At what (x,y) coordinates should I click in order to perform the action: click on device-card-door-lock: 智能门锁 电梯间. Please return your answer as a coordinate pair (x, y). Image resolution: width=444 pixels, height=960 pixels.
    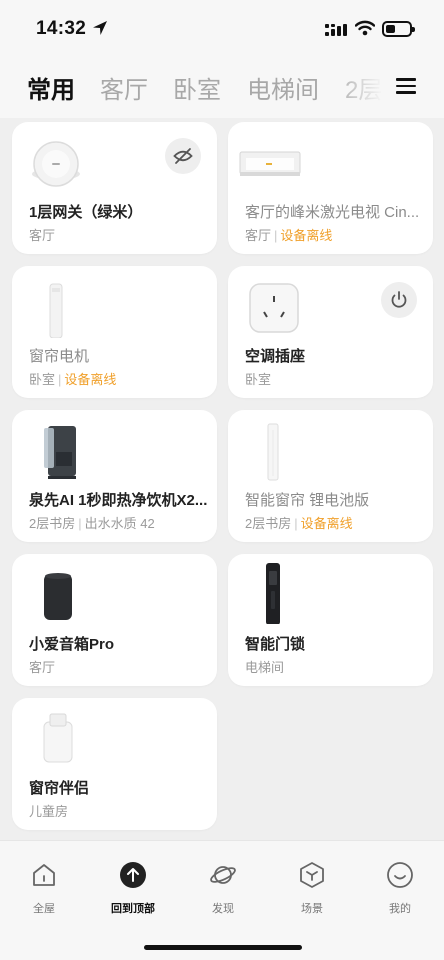
    Looking at the image, I should click on (330, 620).